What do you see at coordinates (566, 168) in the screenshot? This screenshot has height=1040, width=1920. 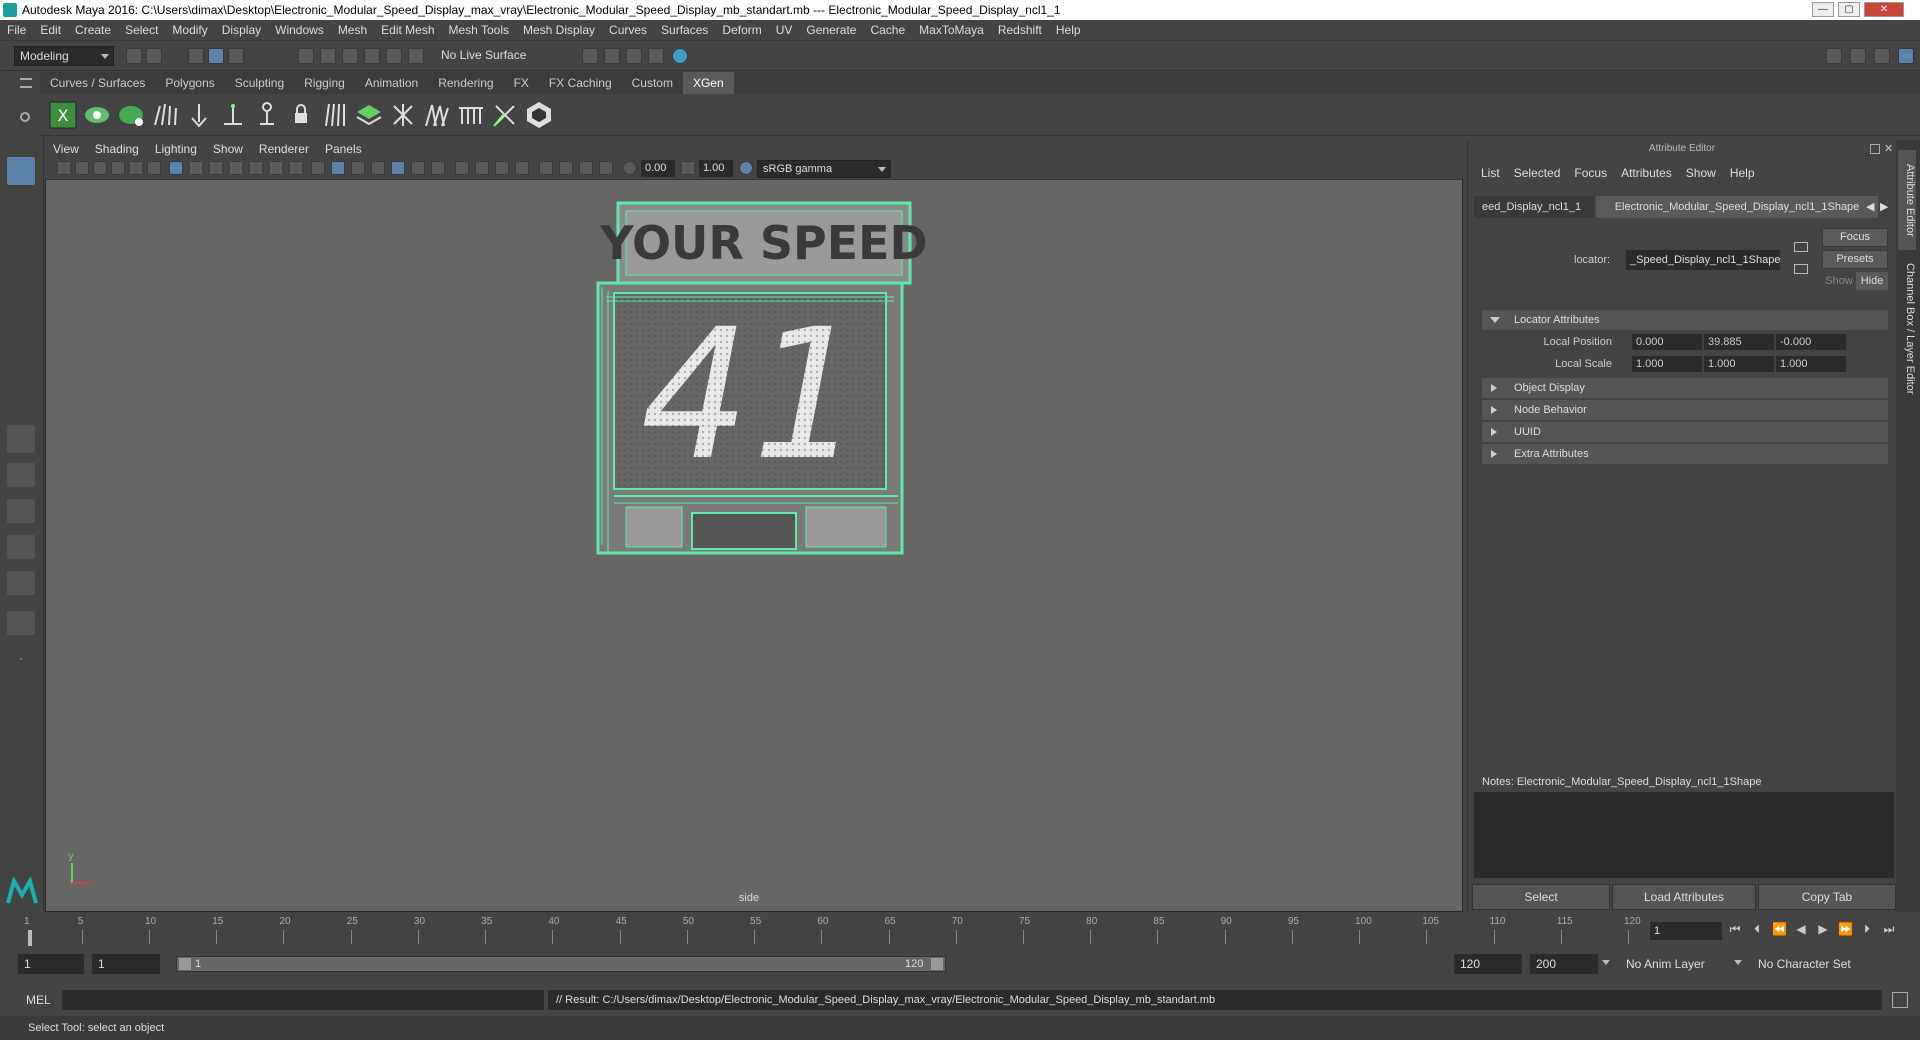 I see `xray-icon` at bounding box center [566, 168].